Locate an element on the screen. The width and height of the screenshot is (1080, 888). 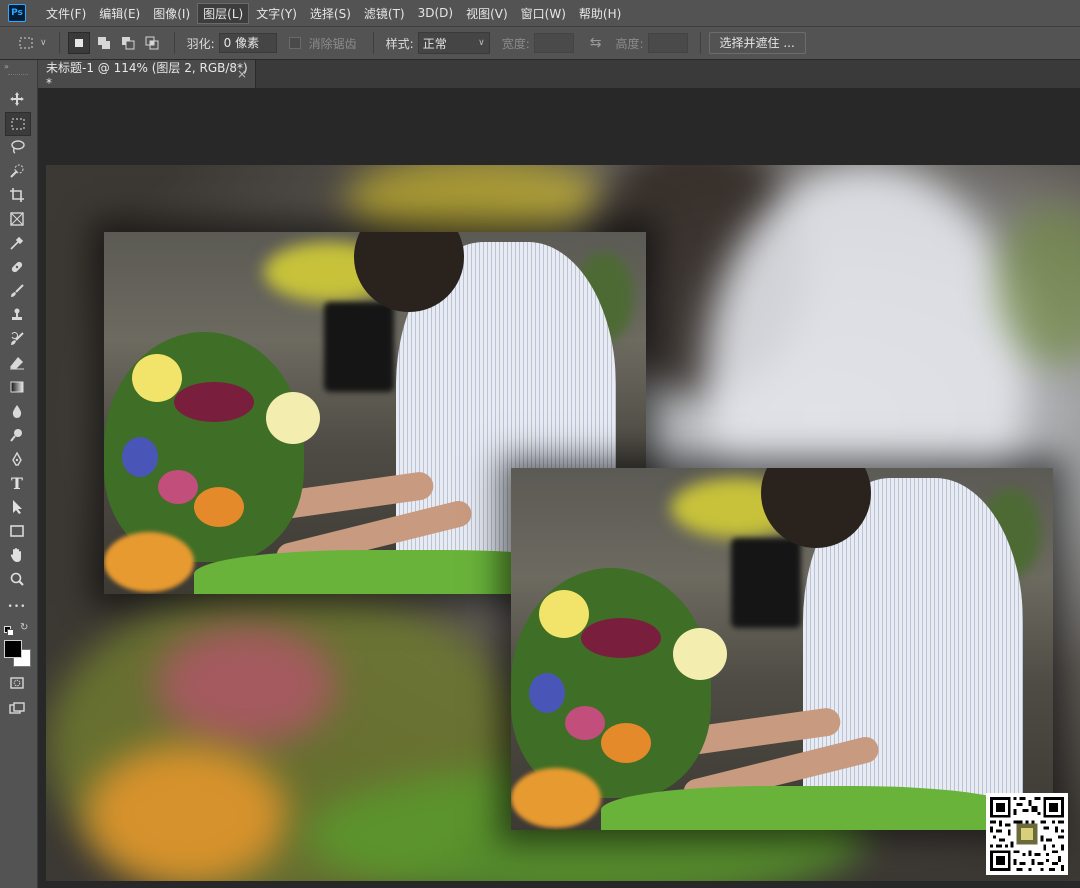
more-icon: ••• is located at coordinates (17, 607).